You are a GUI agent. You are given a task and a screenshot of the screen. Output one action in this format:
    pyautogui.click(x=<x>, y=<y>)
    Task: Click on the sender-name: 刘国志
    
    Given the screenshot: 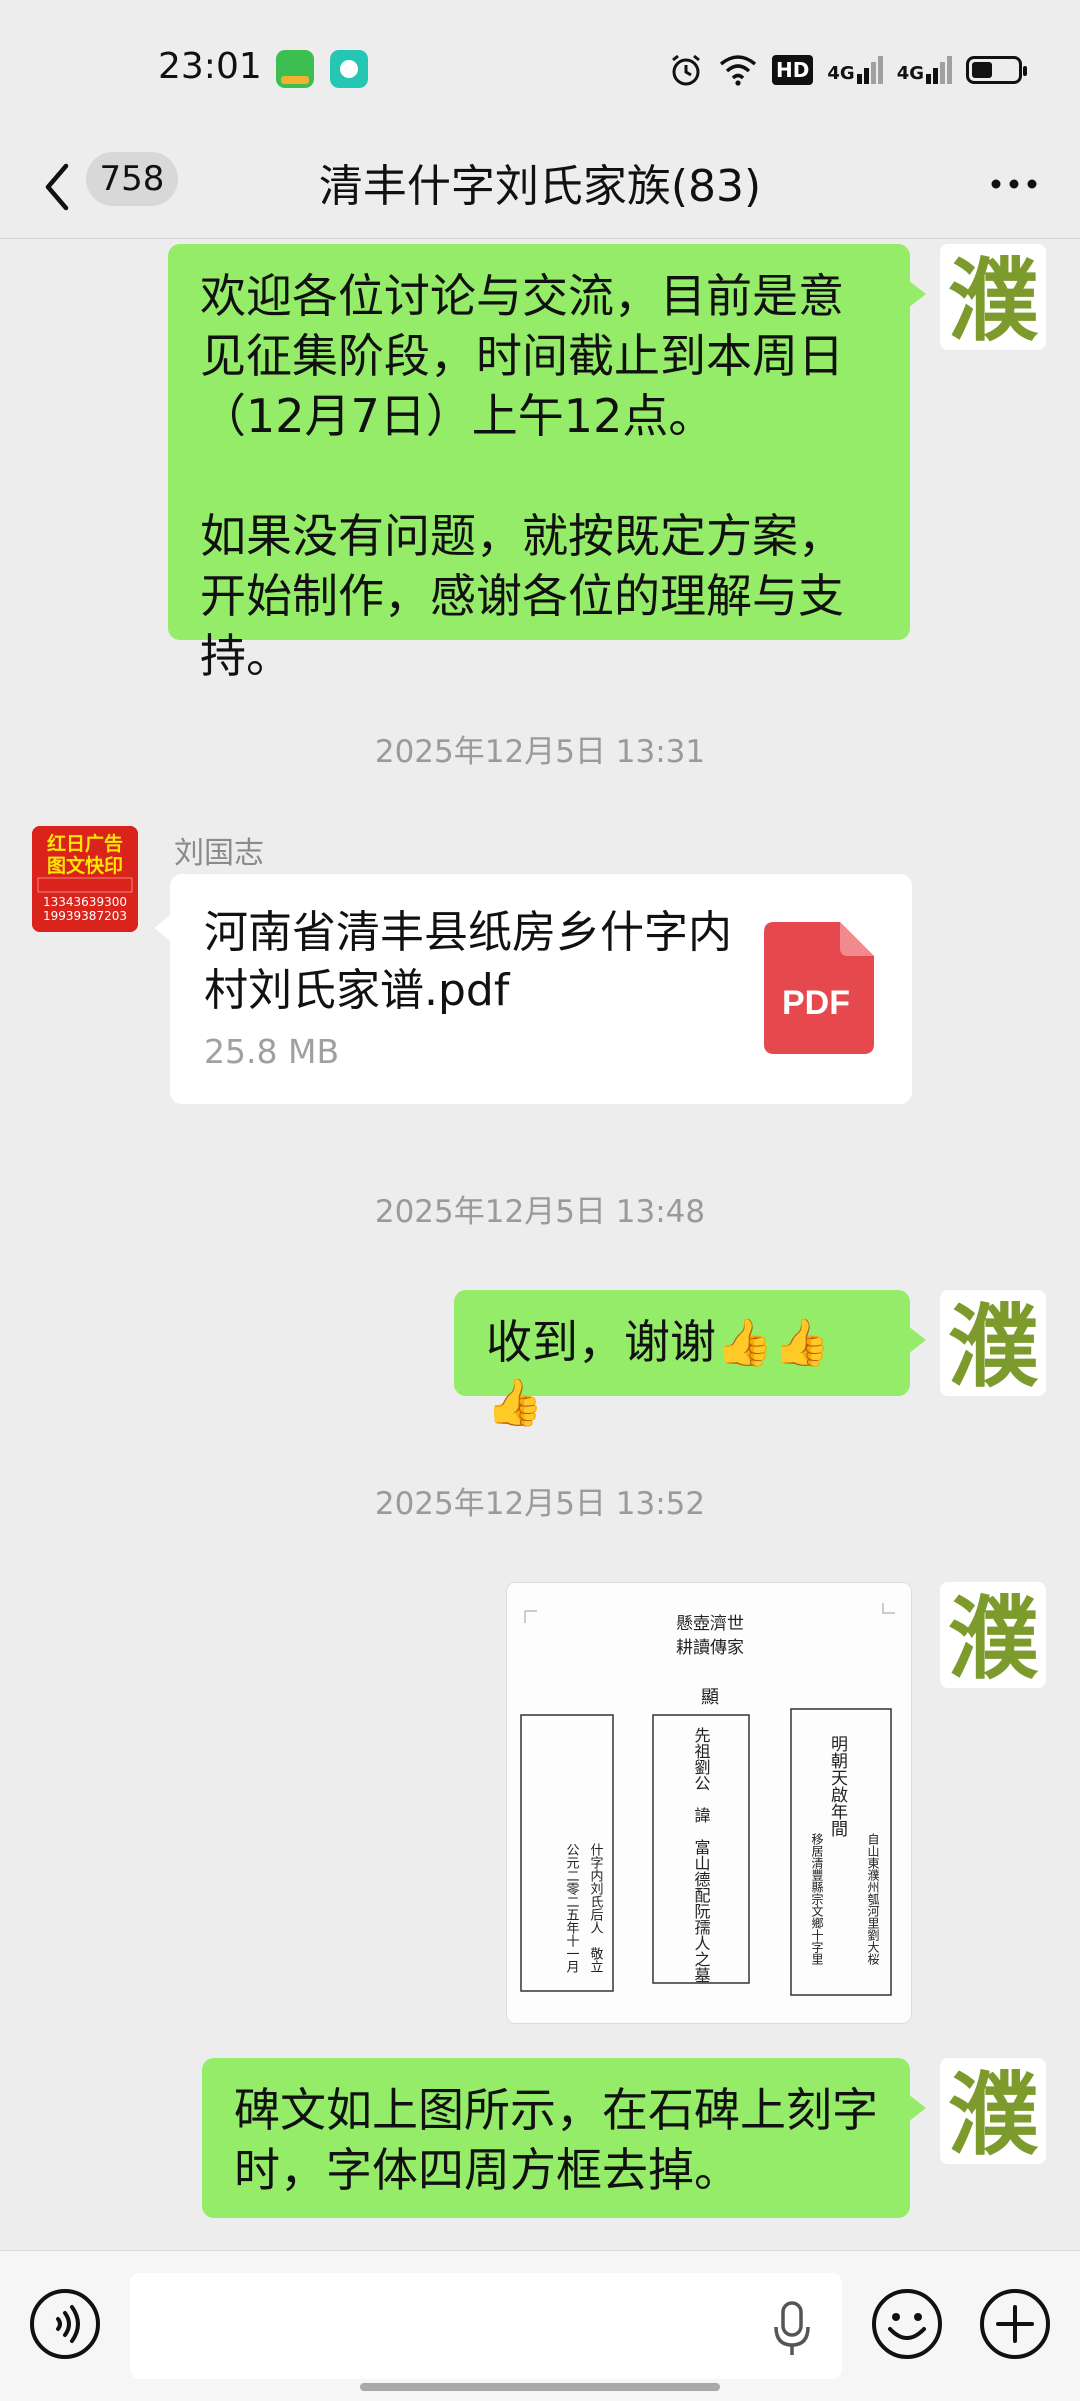 What is the action you would take?
    pyautogui.click(x=219, y=853)
    